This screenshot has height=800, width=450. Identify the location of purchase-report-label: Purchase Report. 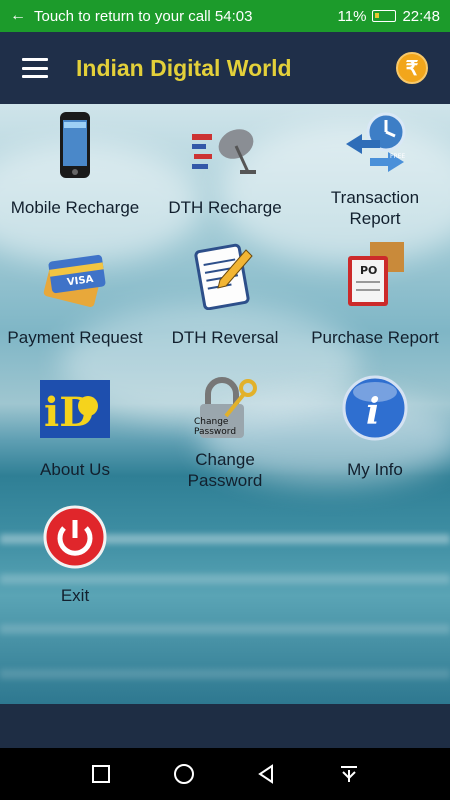
(375, 337).